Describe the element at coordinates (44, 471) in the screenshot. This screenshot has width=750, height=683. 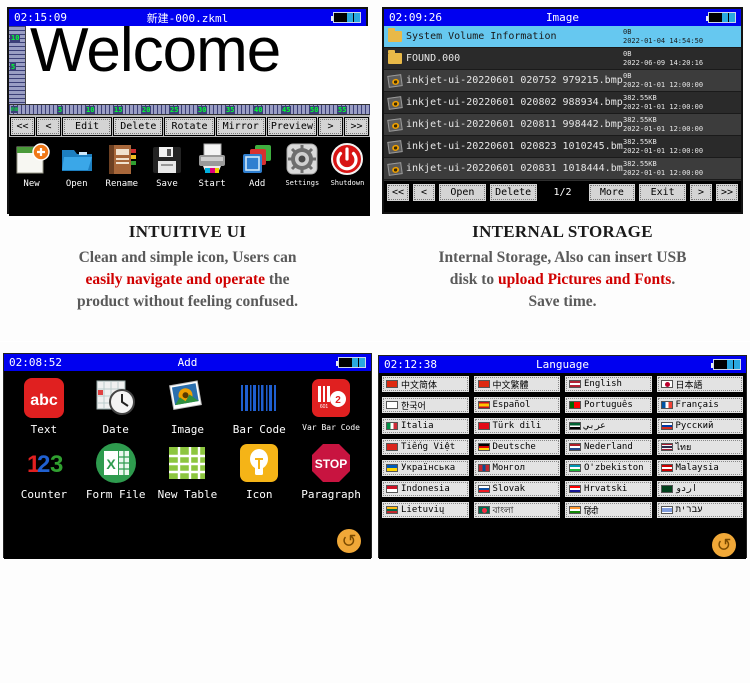
I see `add-item-counter: 1 2 3 Counter` at that location.